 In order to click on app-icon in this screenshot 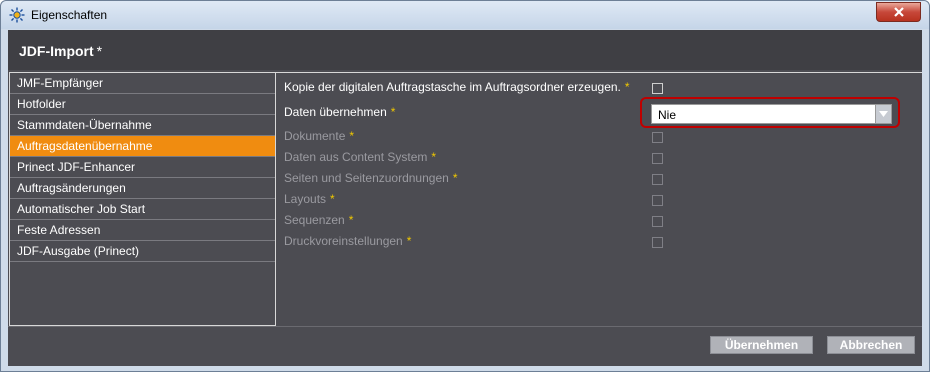, I will do `click(17, 15)`.